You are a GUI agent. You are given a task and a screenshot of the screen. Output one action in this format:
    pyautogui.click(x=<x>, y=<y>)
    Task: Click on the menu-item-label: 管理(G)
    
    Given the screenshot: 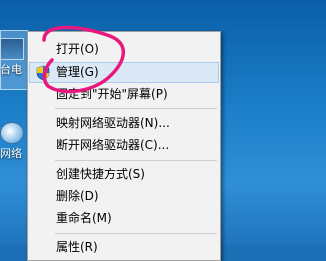 What is the action you would take?
    pyautogui.click(x=77, y=72)
    